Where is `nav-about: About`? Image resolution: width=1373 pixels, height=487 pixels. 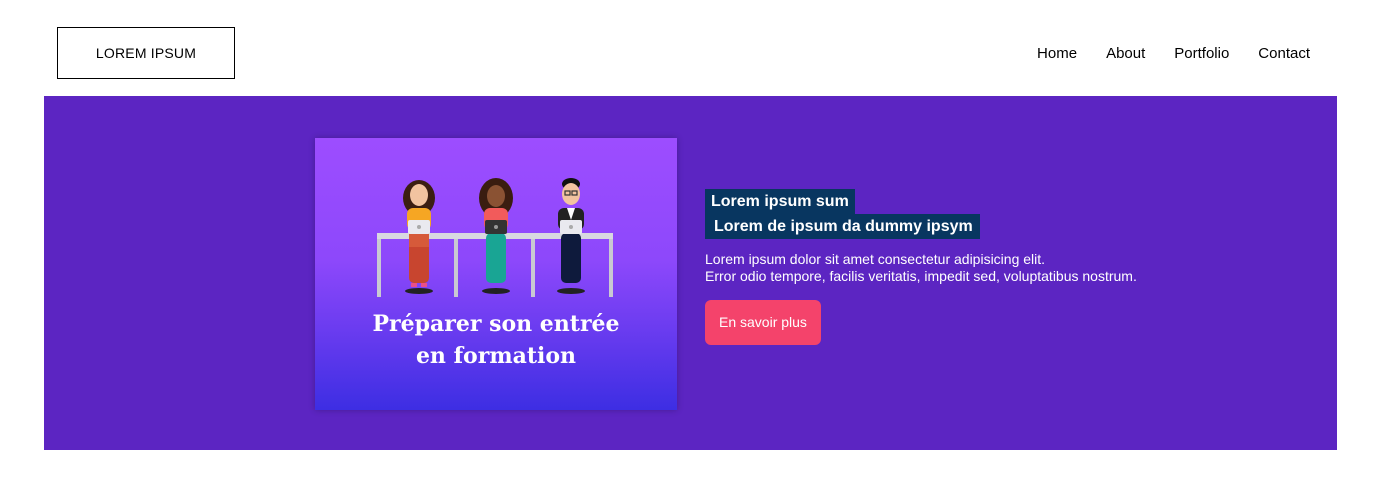 nav-about: About is located at coordinates (1125, 53).